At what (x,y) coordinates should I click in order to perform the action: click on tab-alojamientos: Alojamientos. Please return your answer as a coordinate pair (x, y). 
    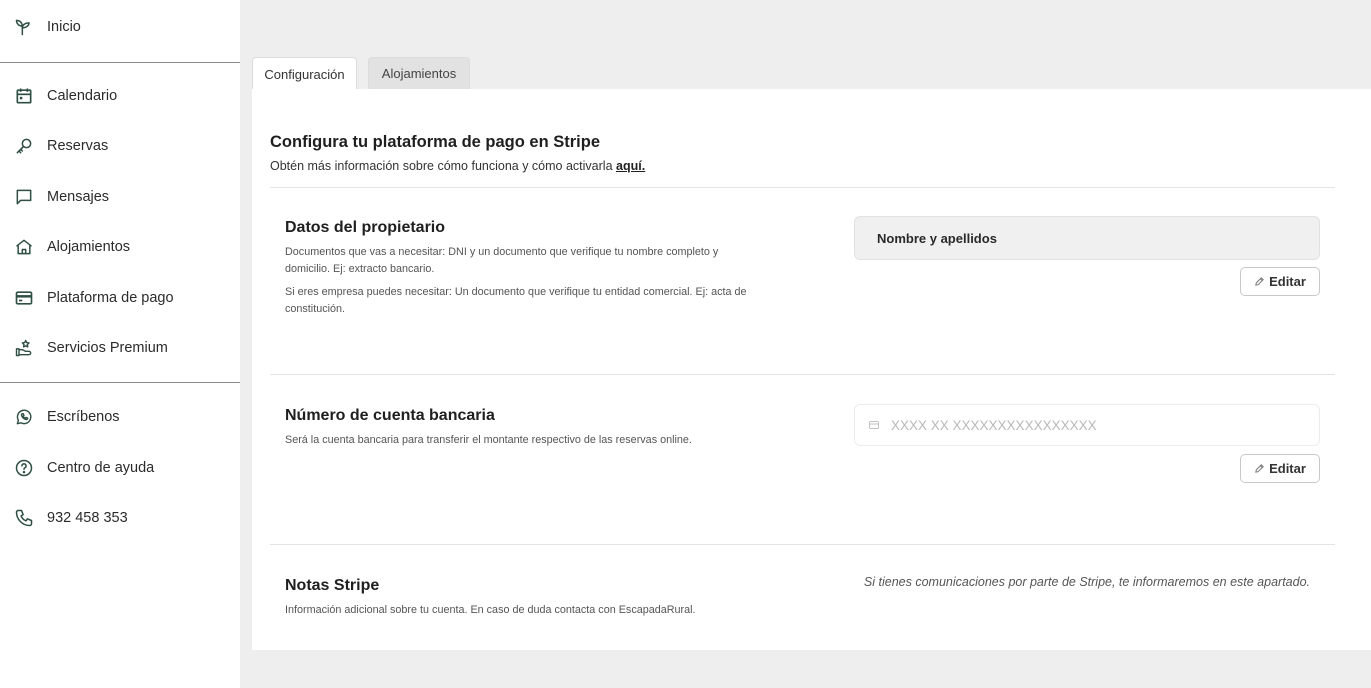
    Looking at the image, I should click on (419, 73).